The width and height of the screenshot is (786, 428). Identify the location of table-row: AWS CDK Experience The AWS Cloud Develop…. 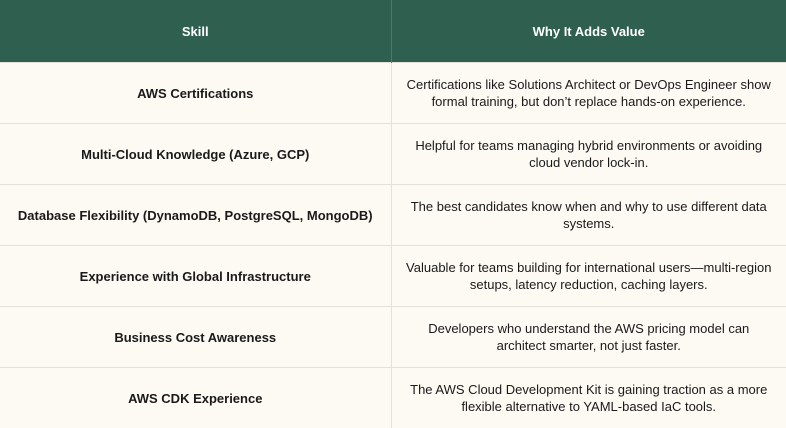
(393, 397).